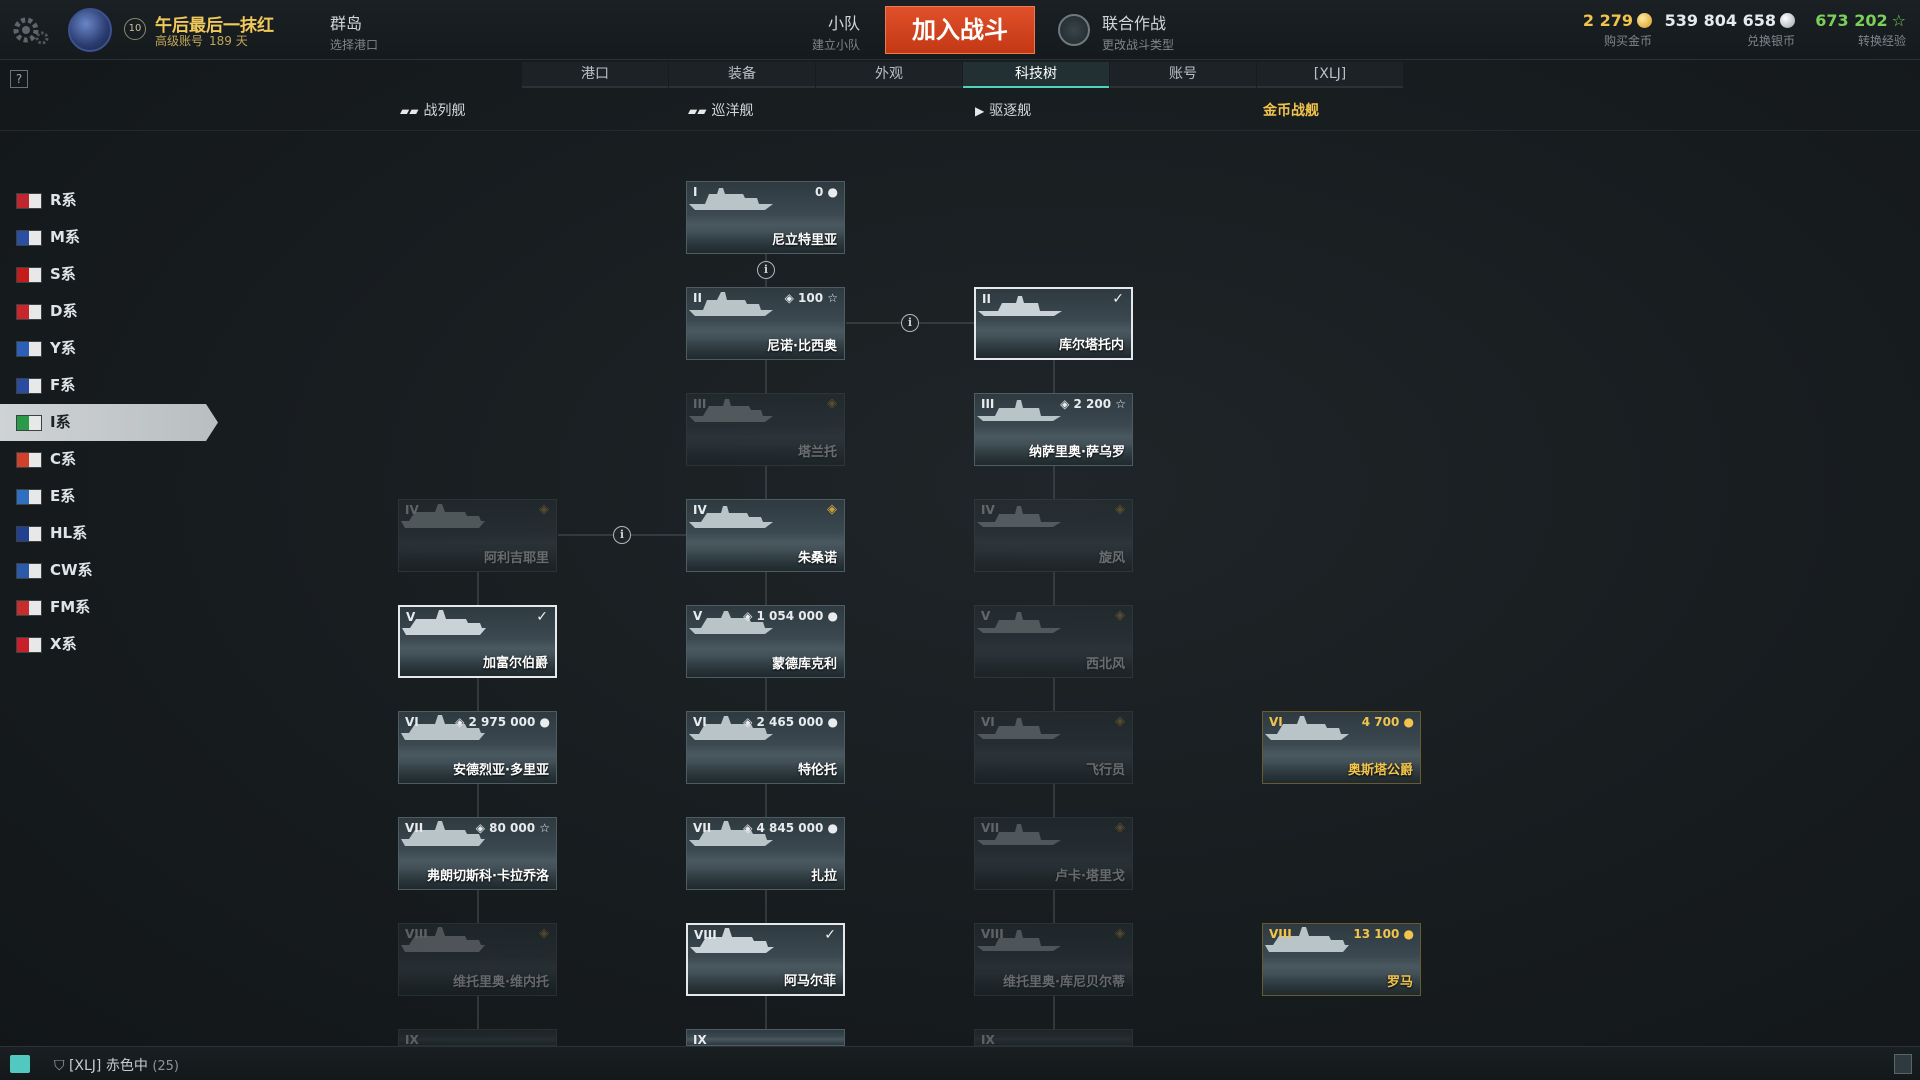  I want to click on ship-card-locked: VII ◈ 卢卡·塔里戈, so click(1053, 853).